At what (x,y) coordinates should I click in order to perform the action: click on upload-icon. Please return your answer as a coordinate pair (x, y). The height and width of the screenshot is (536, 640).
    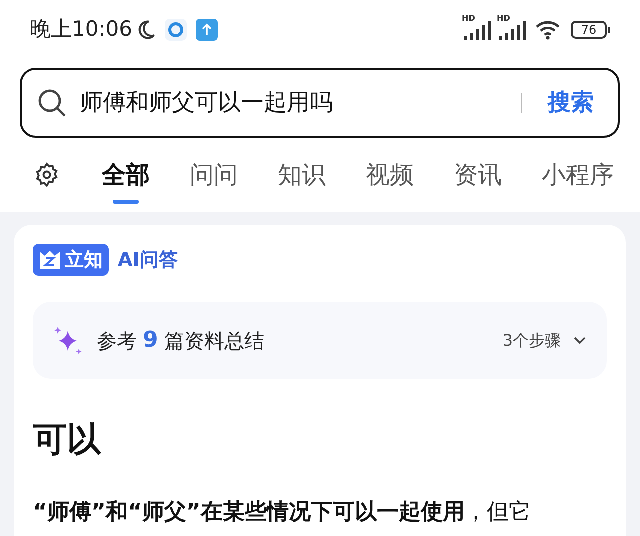
    Looking at the image, I should click on (207, 30).